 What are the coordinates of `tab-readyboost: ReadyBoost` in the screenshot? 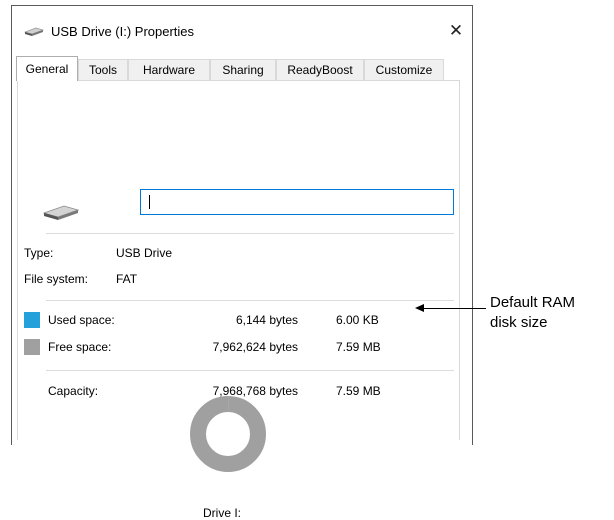 It's located at (320, 69).